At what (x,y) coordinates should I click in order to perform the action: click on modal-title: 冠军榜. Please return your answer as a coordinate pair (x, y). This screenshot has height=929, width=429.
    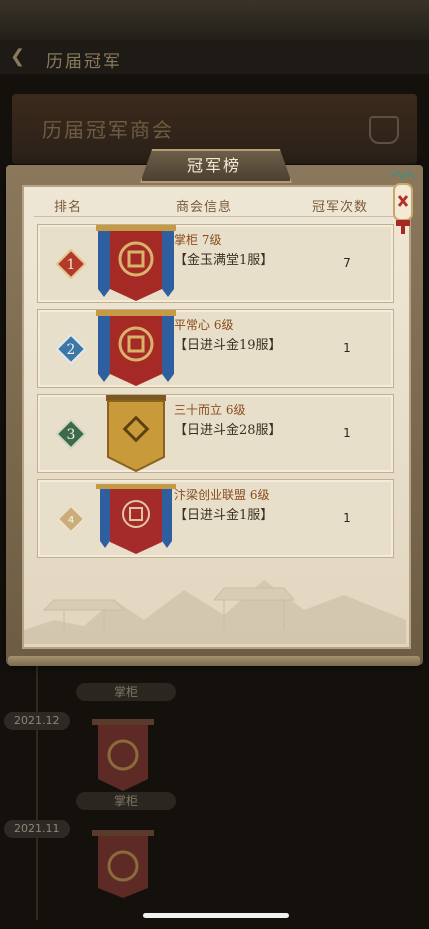
    Looking at the image, I should click on (213, 165).